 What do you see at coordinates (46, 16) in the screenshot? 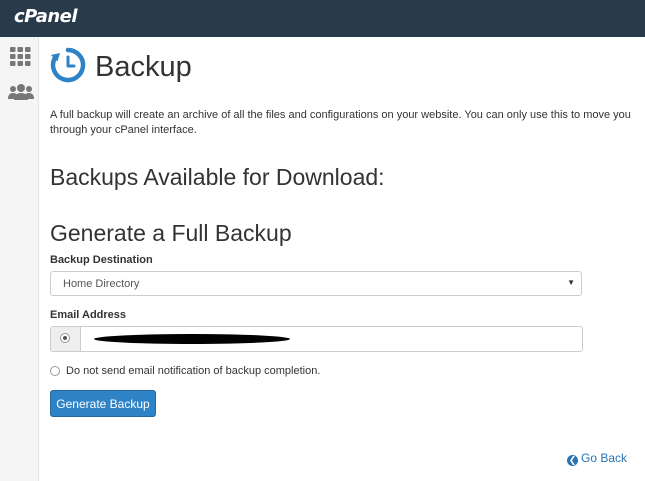
I see `cpanel-logo: cPanel` at bounding box center [46, 16].